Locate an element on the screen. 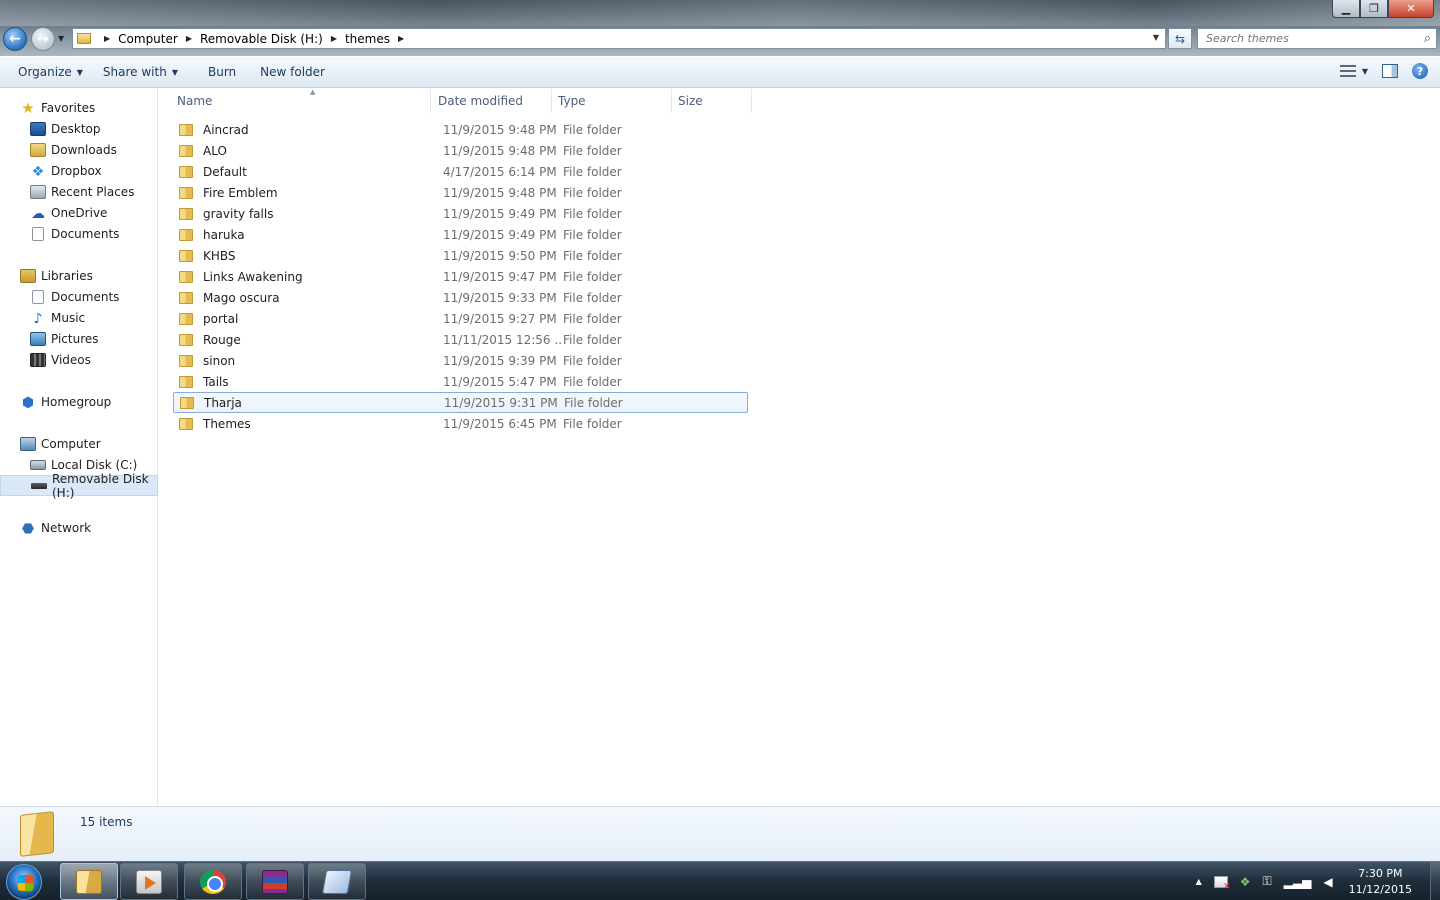  show-hidden-icons-icon: ▲ is located at coordinates (1199, 881).